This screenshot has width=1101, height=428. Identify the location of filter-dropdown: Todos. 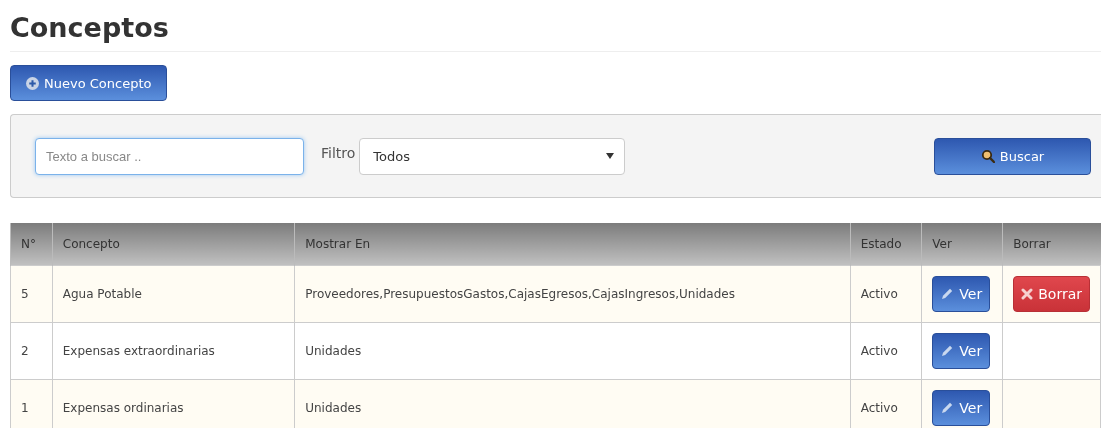
(492, 156).